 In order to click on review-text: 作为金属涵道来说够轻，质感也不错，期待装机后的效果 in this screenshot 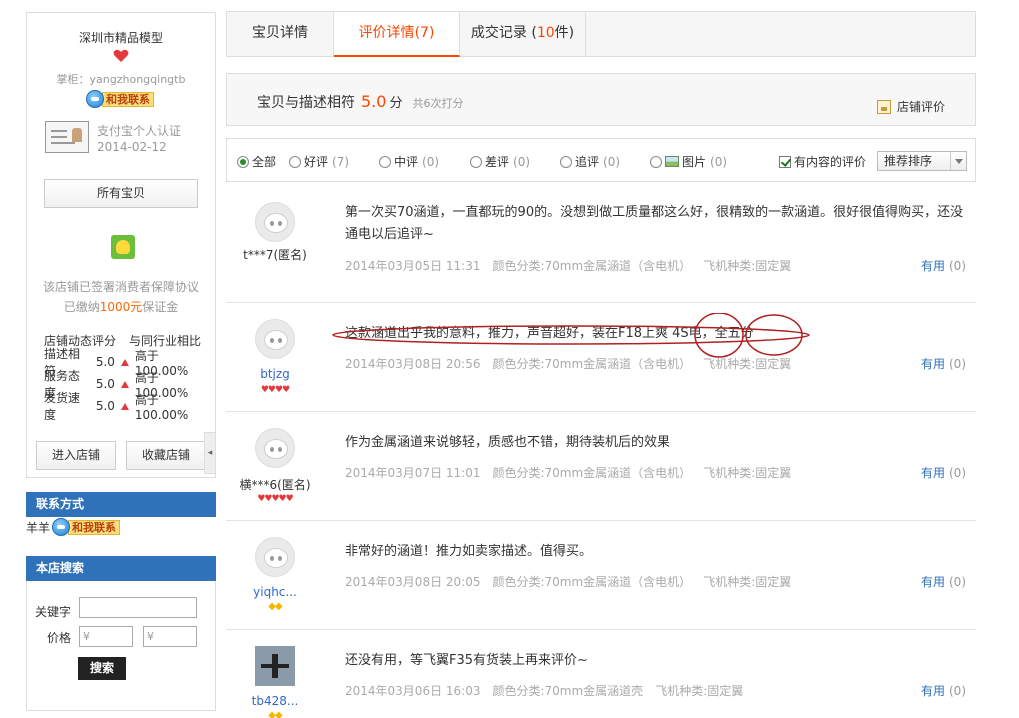, I will do `click(508, 442)`.